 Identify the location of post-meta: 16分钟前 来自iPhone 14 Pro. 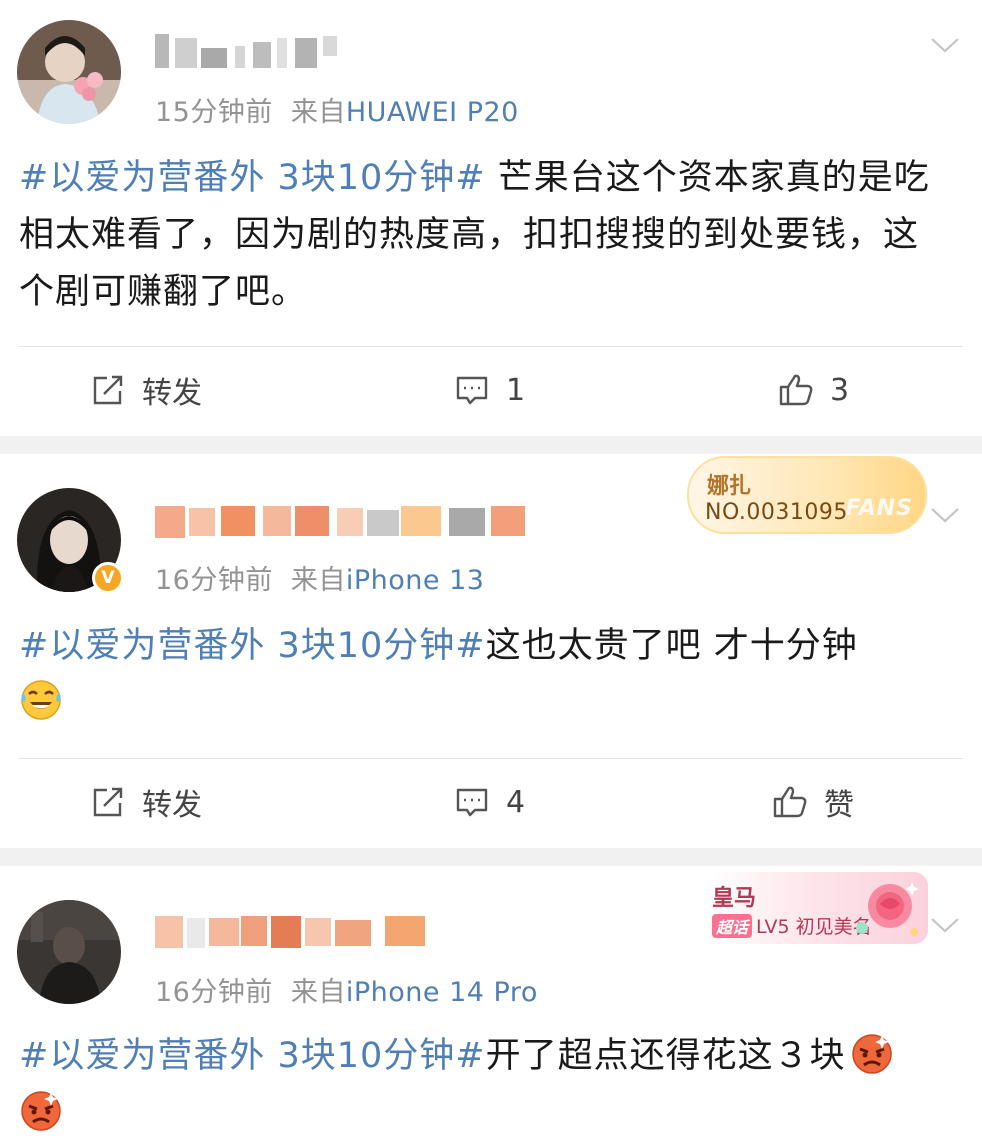
(346, 989).